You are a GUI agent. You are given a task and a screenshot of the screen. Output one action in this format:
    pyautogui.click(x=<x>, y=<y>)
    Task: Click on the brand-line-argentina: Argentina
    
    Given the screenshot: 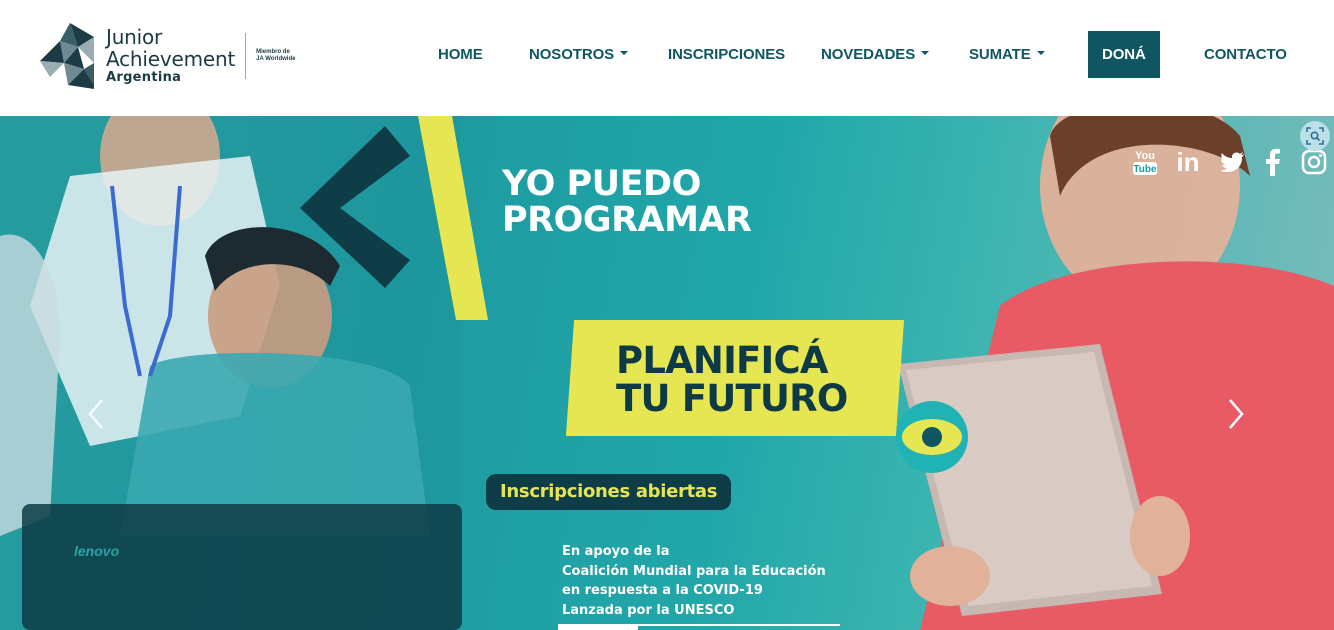 What is the action you would take?
    pyautogui.click(x=144, y=77)
    